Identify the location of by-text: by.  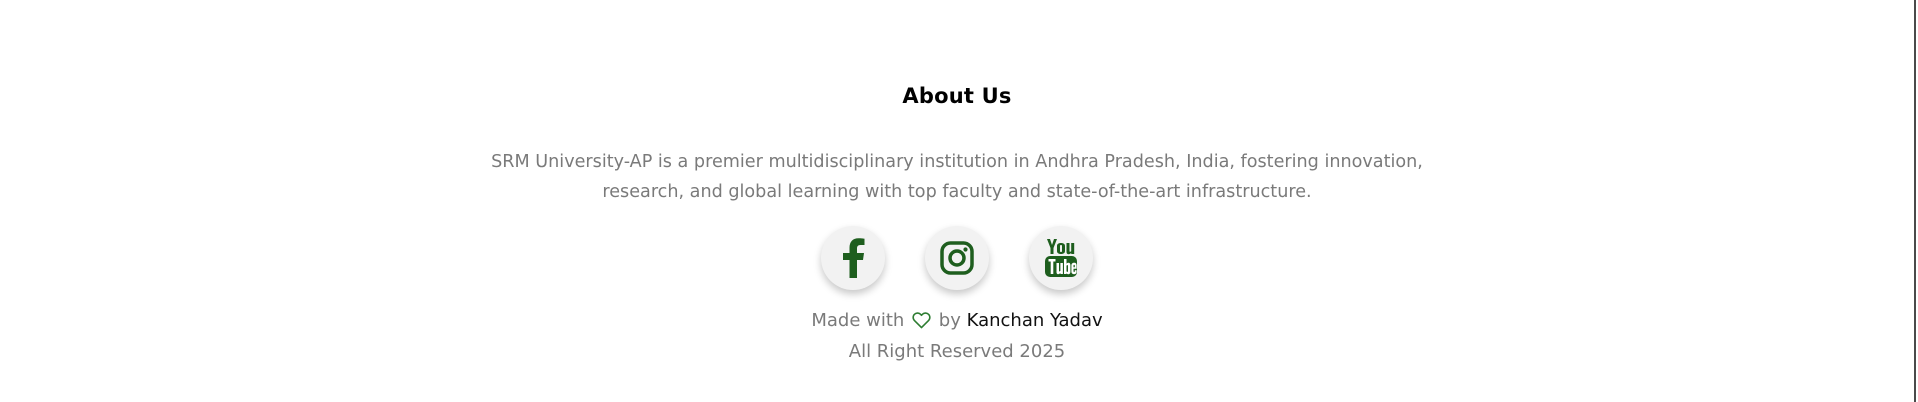
(949, 320).